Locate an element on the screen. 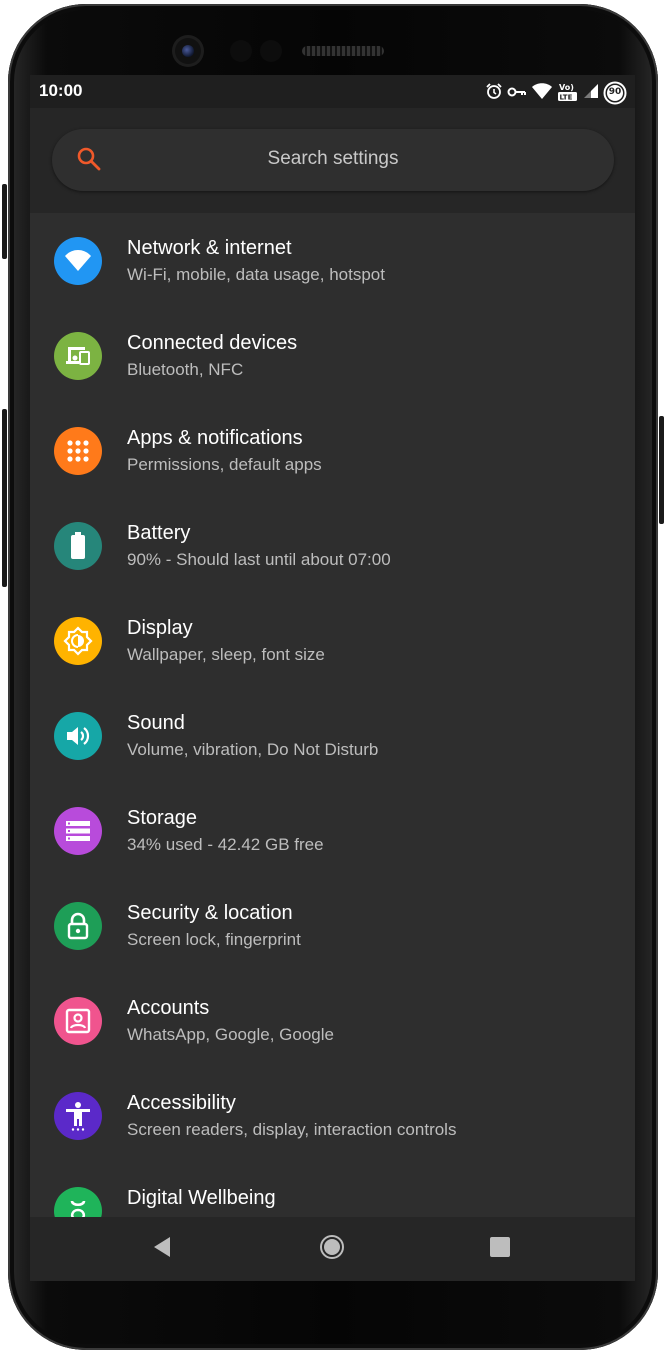 The width and height of the screenshot is (665, 1356). search-placeholder: Search settings is located at coordinates (333, 158).